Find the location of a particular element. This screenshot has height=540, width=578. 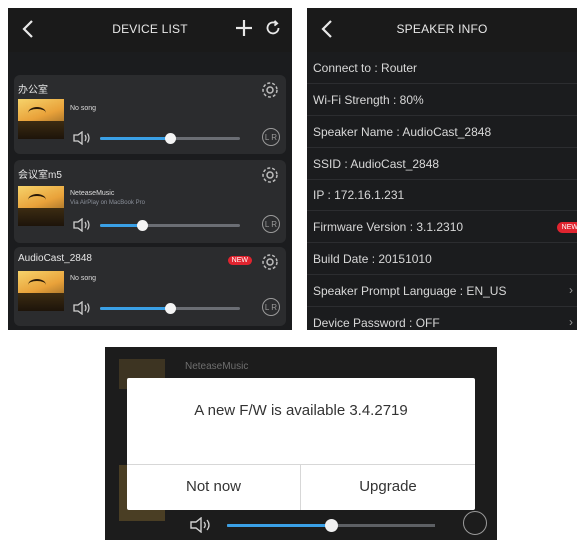

info-row-build-date: Build Date : 20151010 is located at coordinates (372, 259).